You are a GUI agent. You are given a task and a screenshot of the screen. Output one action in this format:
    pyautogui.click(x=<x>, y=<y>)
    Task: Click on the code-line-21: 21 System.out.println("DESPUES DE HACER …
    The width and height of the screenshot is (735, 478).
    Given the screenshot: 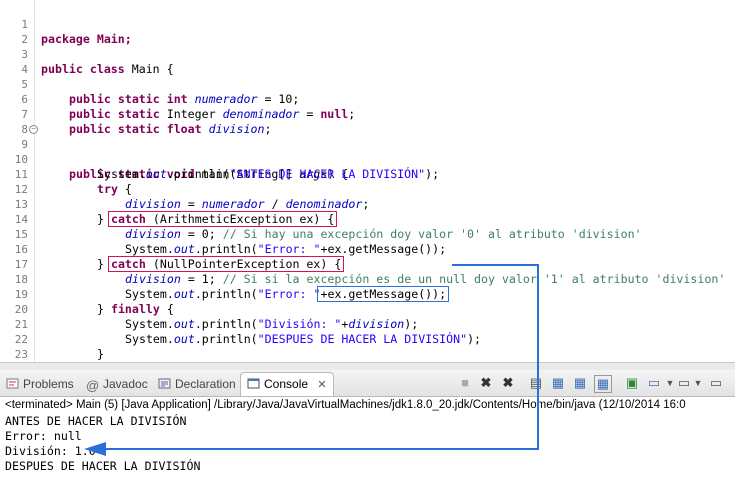 What is the action you would take?
    pyautogui.click(x=367, y=324)
    